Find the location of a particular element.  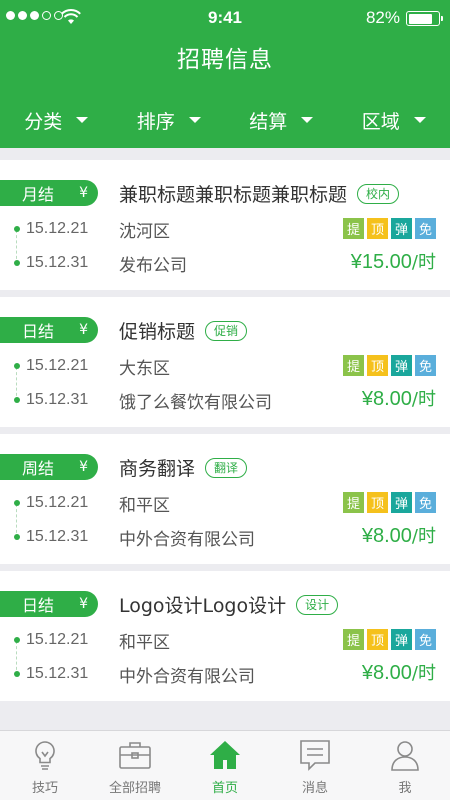

home-icon is located at coordinates (225, 755).